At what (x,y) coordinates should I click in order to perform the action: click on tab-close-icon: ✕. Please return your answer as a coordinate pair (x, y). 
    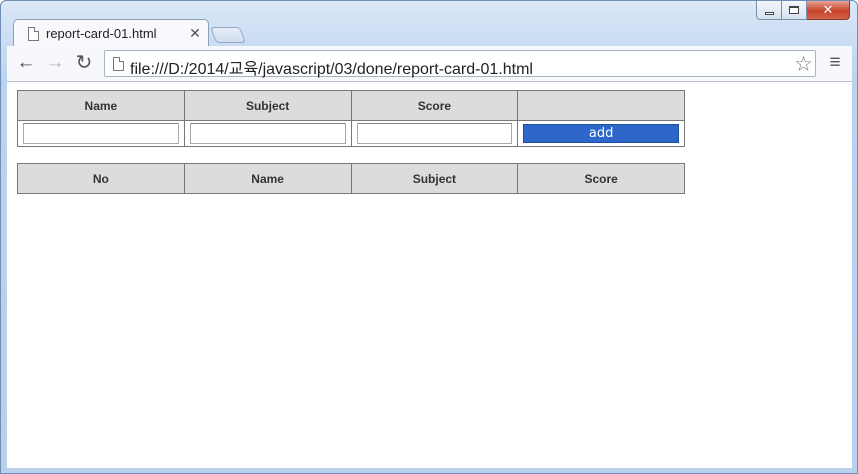
    Looking at the image, I should click on (195, 33).